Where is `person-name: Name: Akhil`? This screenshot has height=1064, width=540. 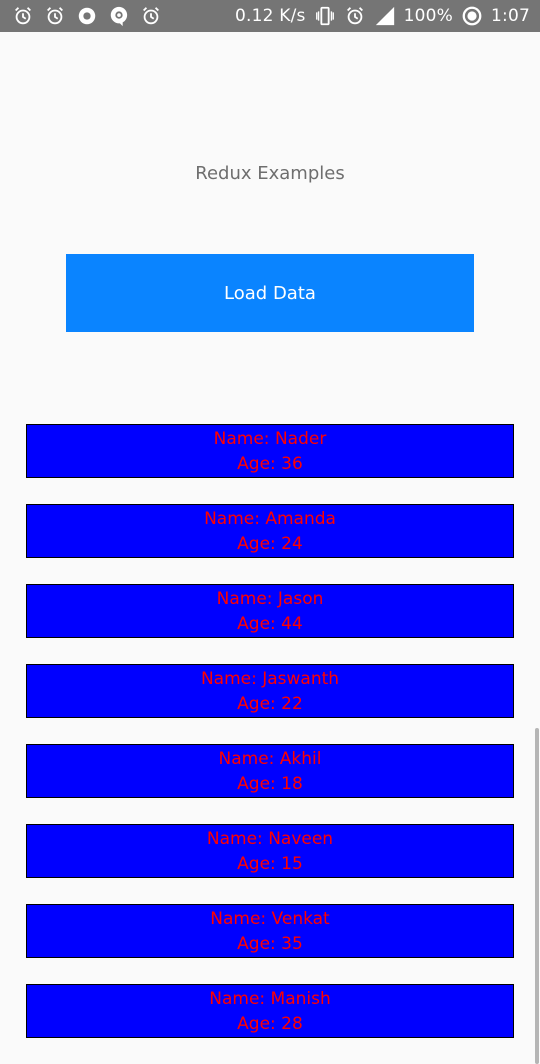
person-name: Name: Akhil is located at coordinates (270, 759).